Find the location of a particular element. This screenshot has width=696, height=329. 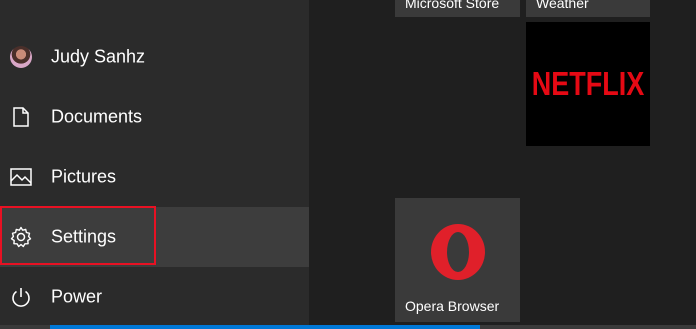

sidebar-item-account: Judy Sanhz is located at coordinates (154, 57).